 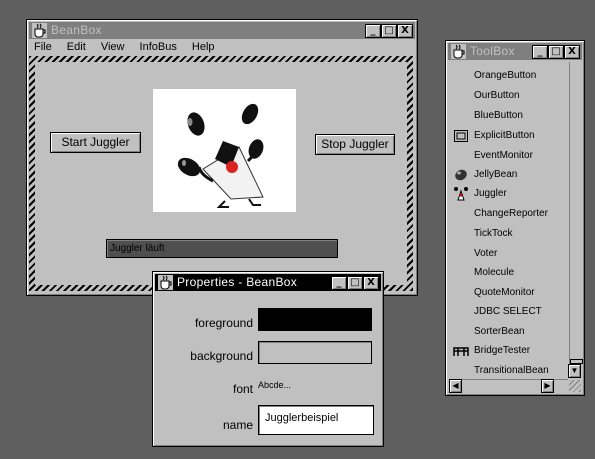 I want to click on window-title: Properties - BeanBox, so click(x=237, y=282).